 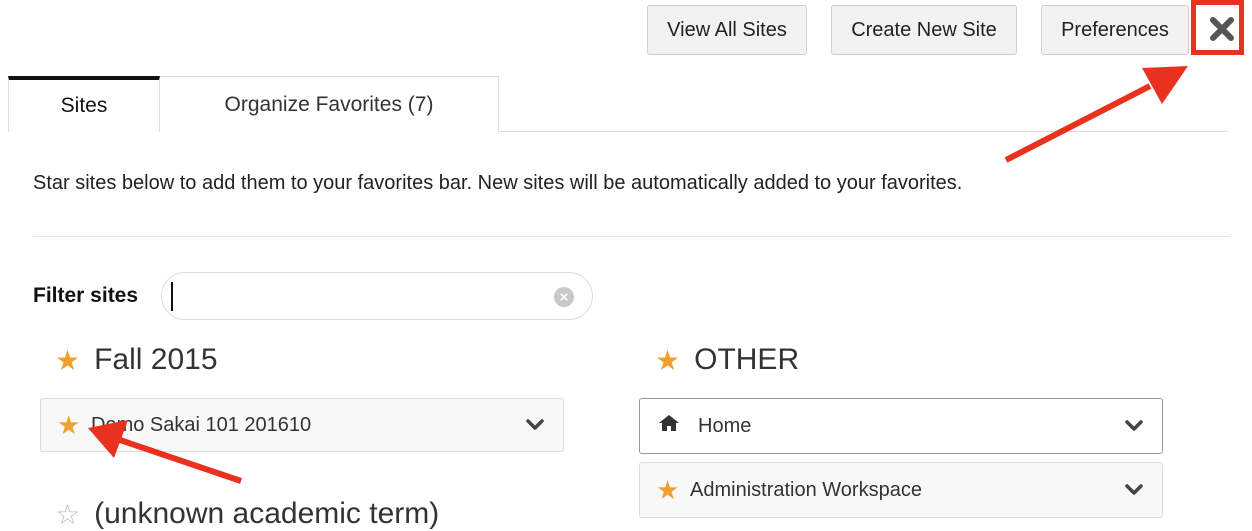 What do you see at coordinates (84, 104) in the screenshot?
I see `tab-sites: Sites` at bounding box center [84, 104].